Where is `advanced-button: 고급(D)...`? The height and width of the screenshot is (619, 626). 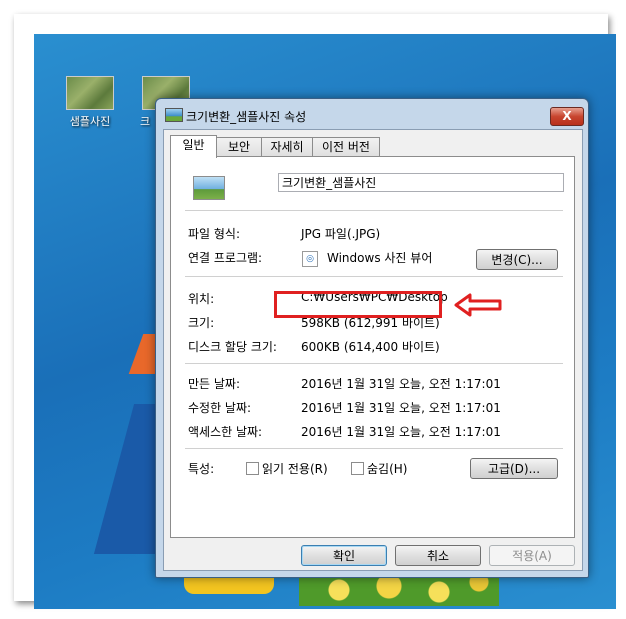
advanced-button: 고급(D)... is located at coordinates (514, 468).